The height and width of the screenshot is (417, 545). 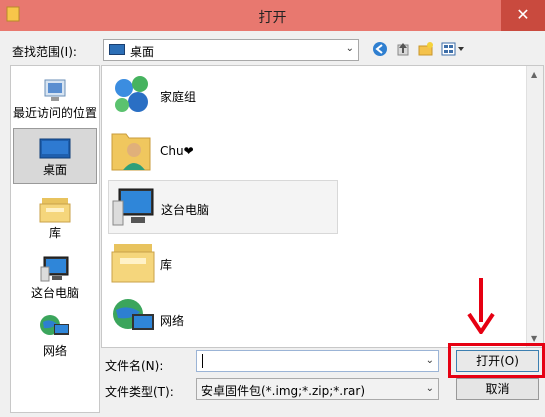 I want to click on file-item-homegroup: 家庭组, so click(x=223, y=95).